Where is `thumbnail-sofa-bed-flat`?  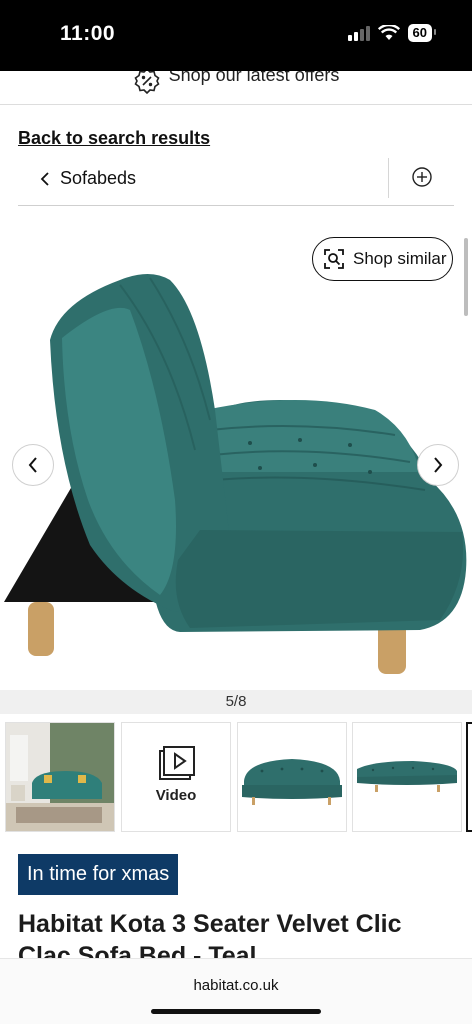 thumbnail-sofa-bed-flat is located at coordinates (407, 777).